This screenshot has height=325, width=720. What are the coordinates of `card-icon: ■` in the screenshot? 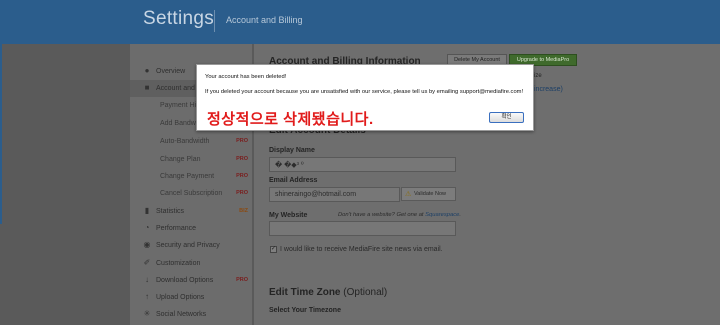 It's located at (147, 87).